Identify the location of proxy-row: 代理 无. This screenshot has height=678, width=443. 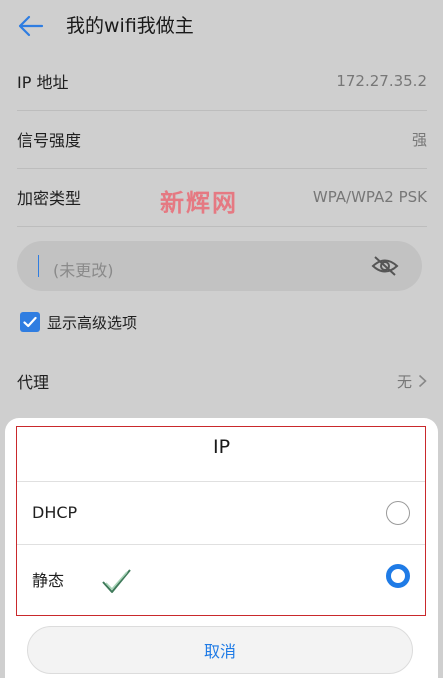
(222, 381).